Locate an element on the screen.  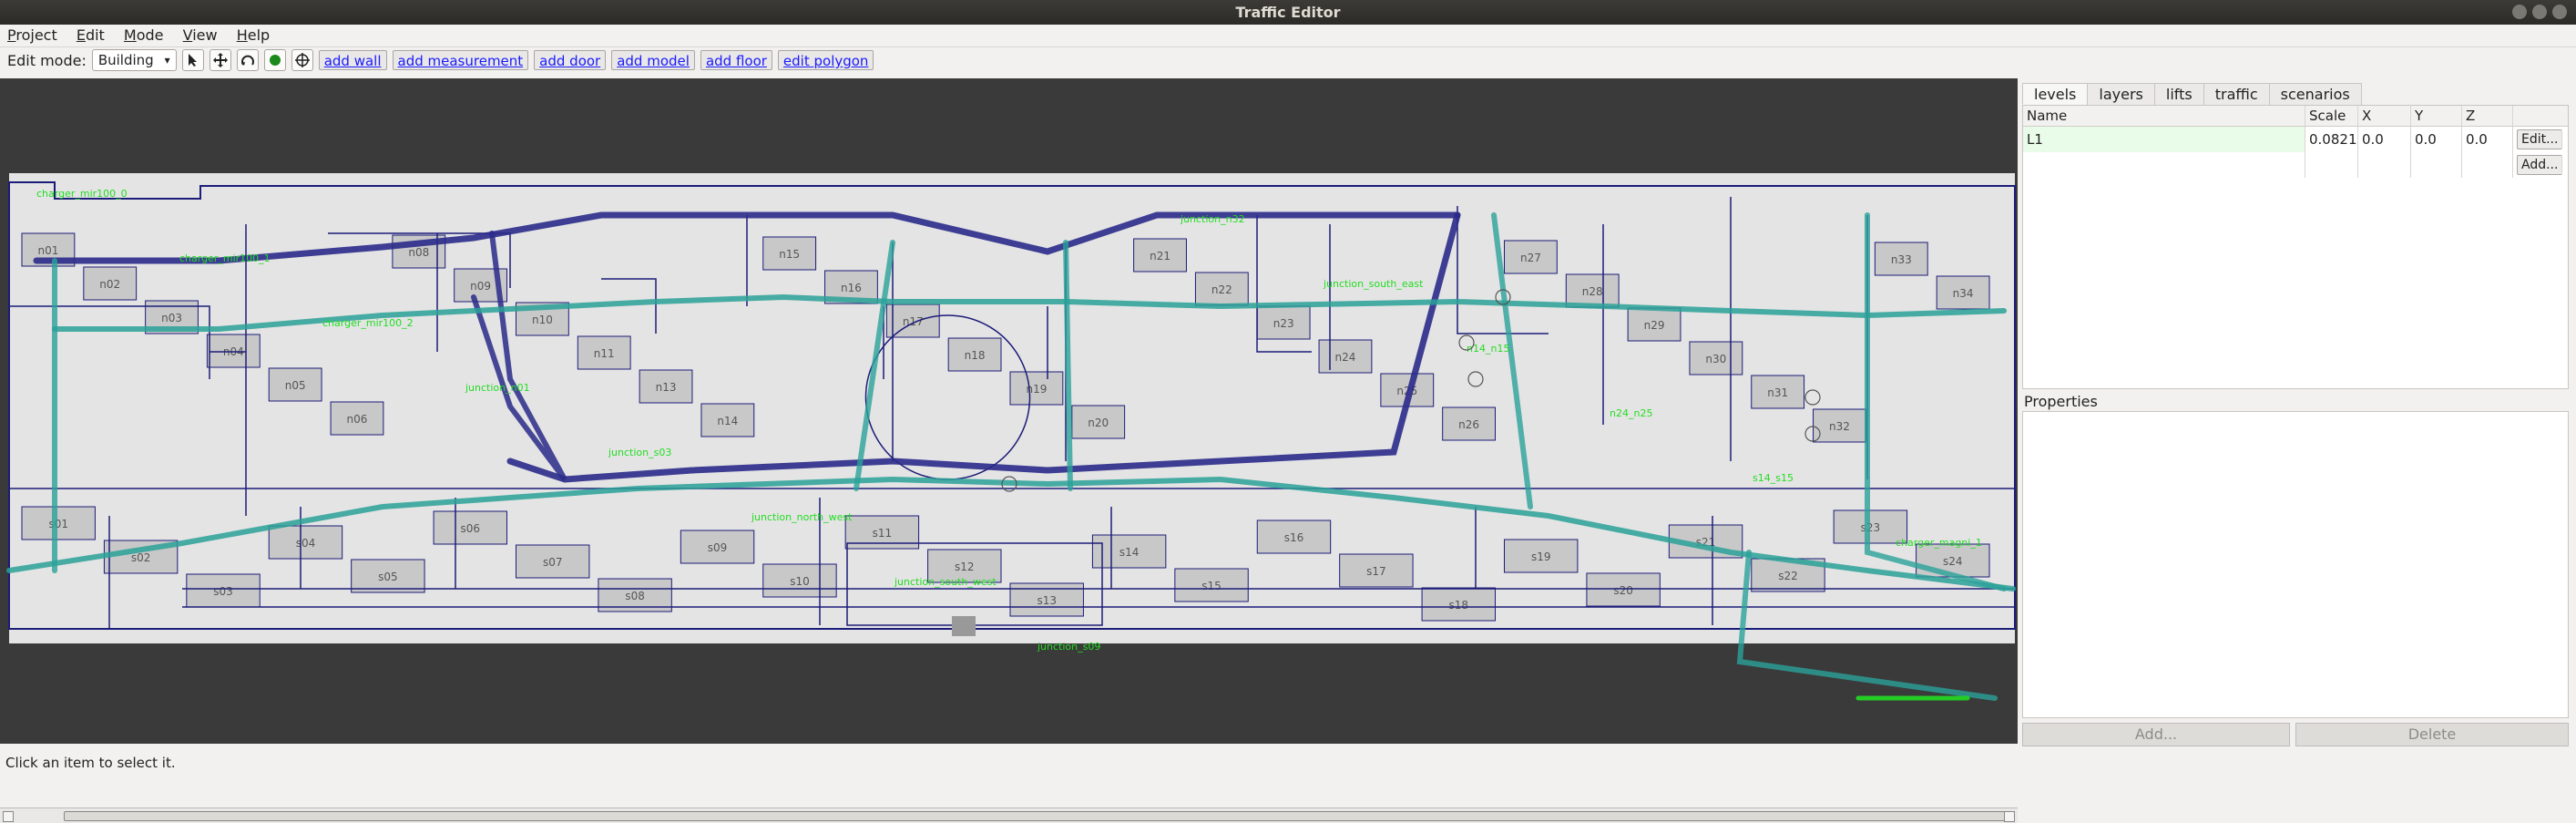
room-s18: s18 is located at coordinates (1459, 604).